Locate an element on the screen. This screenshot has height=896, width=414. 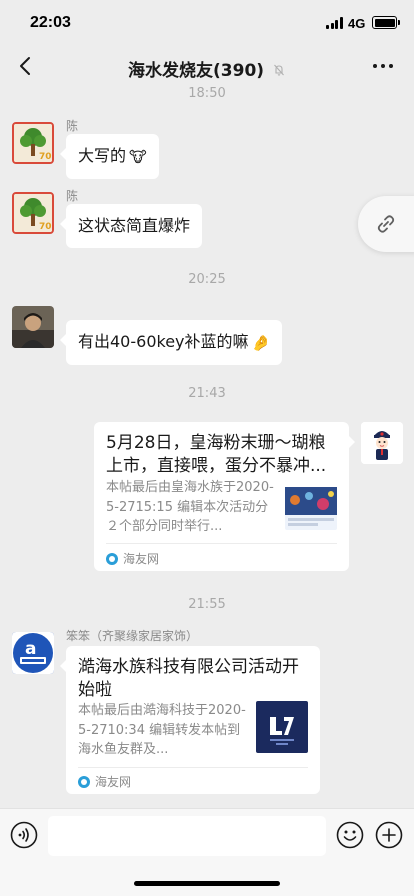
signal-icon is located at coordinates (335, 23).